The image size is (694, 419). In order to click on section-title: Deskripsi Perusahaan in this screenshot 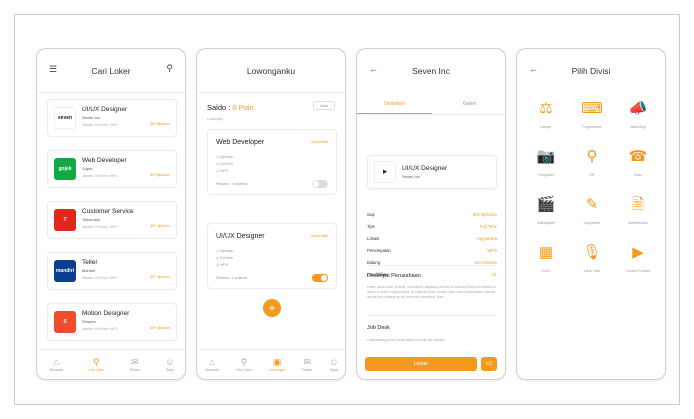, I will do `click(394, 276)`.